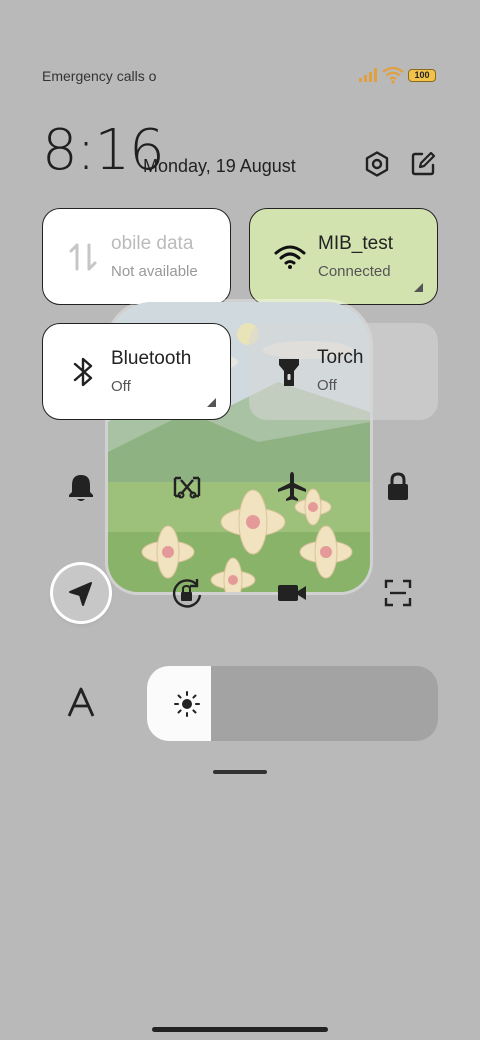 The height and width of the screenshot is (1040, 480). I want to click on torch-label: Torch, so click(340, 357).